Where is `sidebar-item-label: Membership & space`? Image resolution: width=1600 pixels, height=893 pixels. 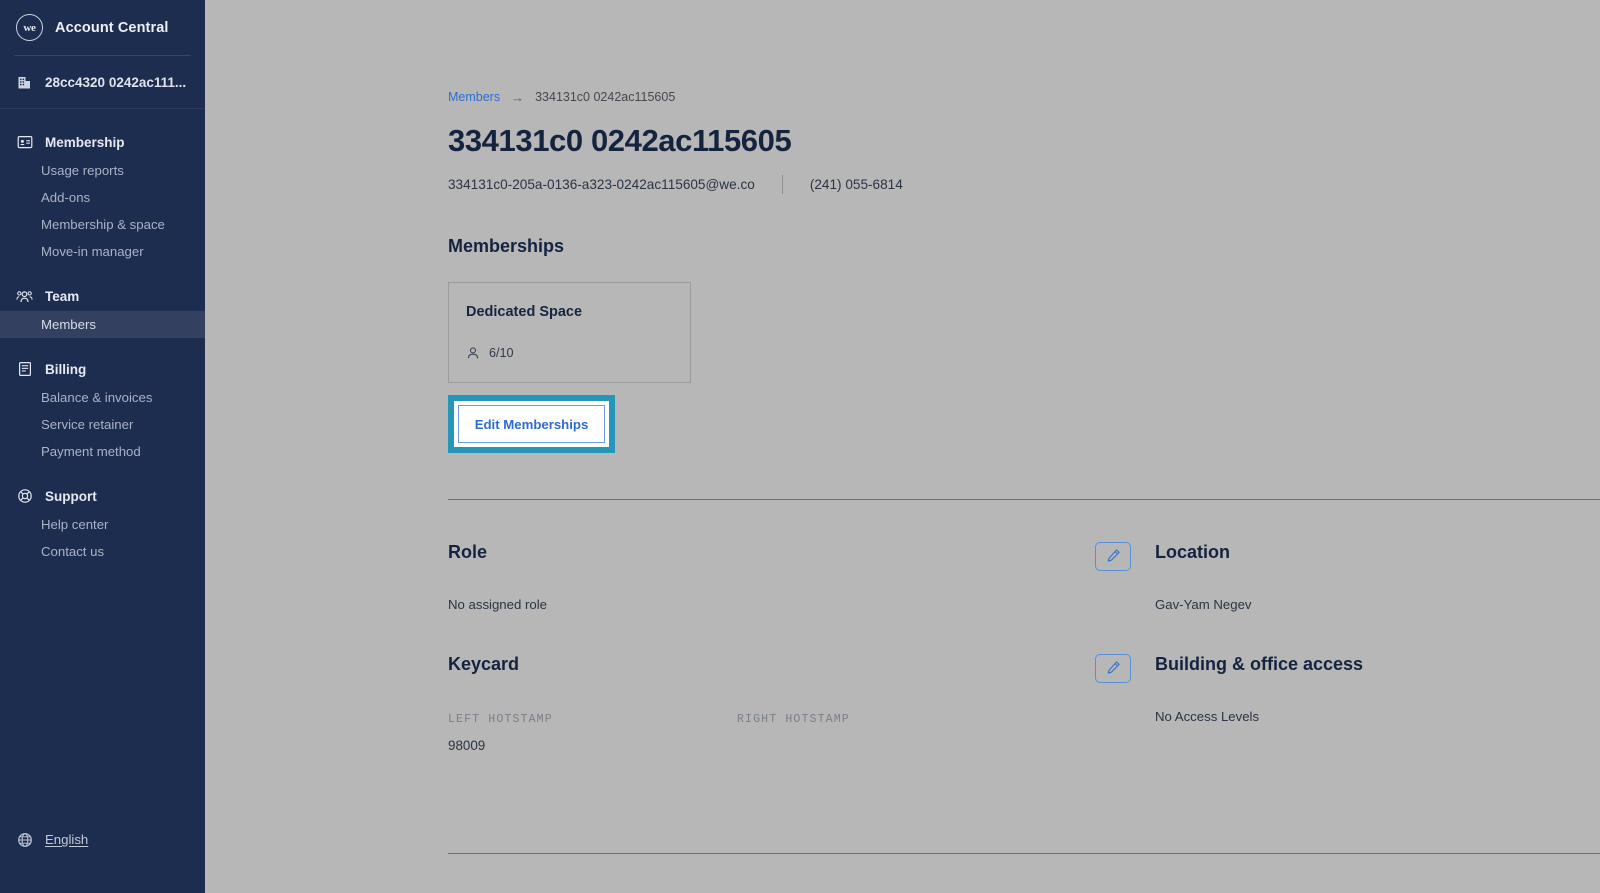
sidebar-item-label: Membership & space is located at coordinates (103, 224).